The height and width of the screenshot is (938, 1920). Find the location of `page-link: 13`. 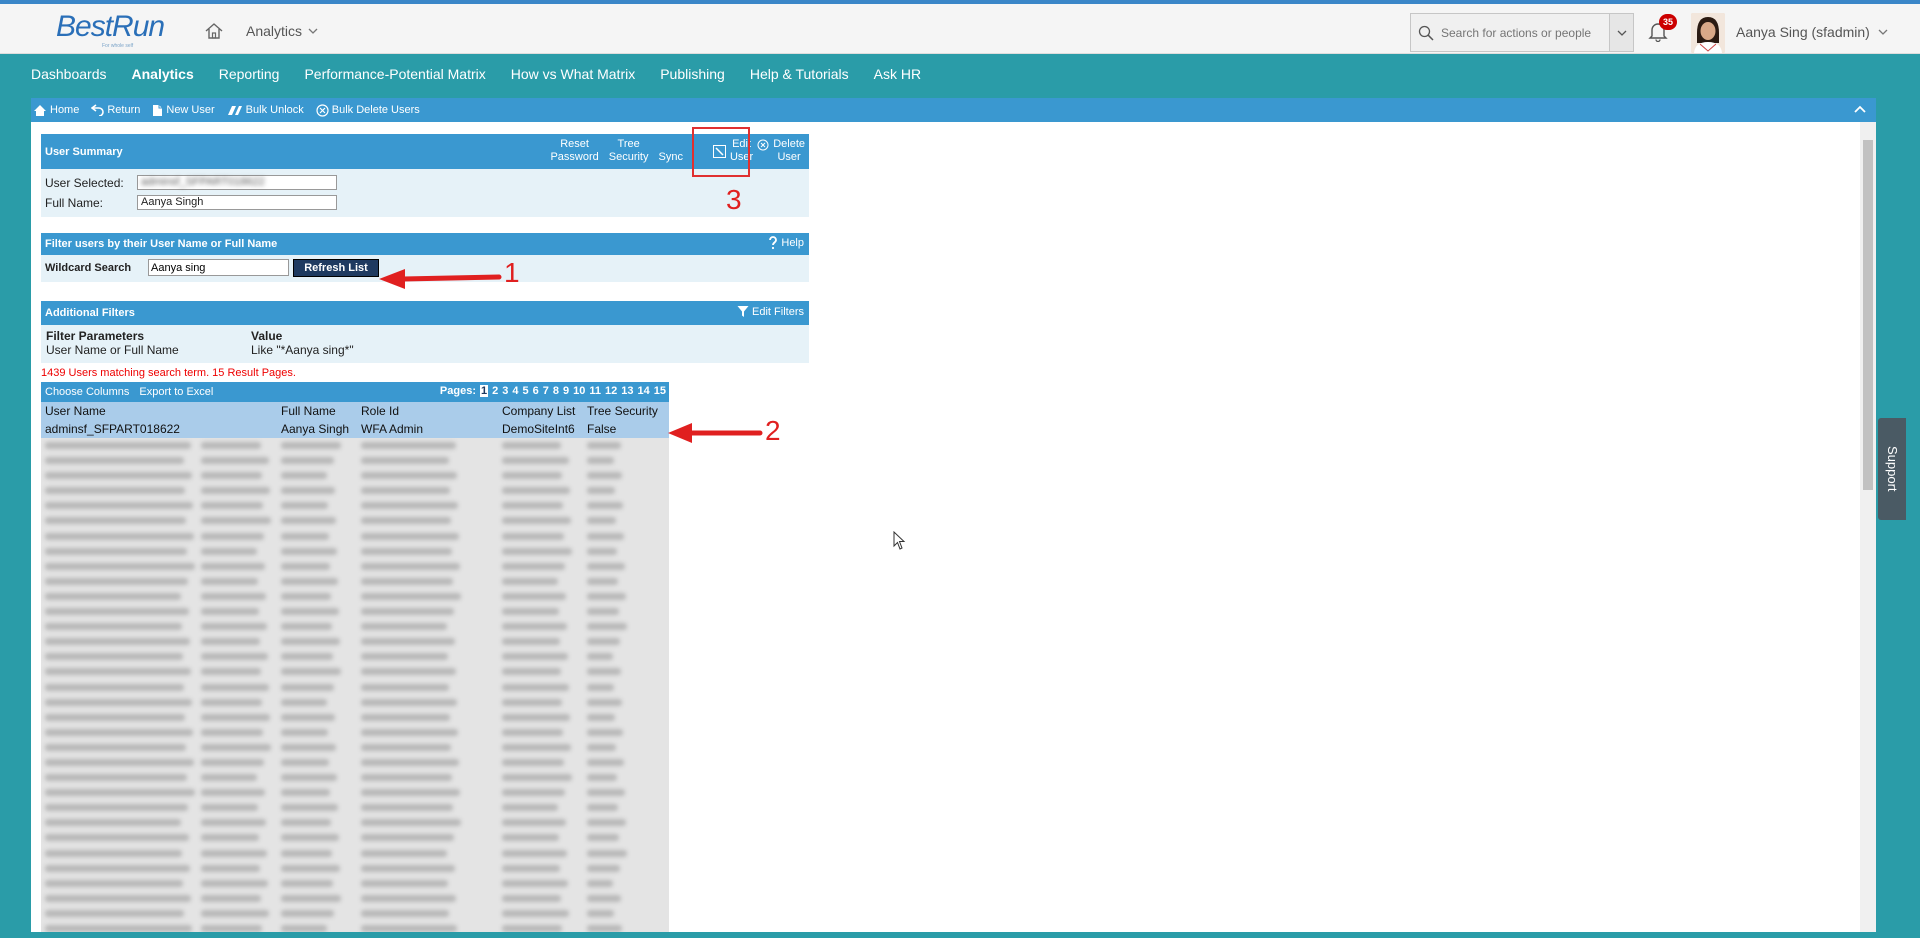

page-link: 13 is located at coordinates (627, 391).